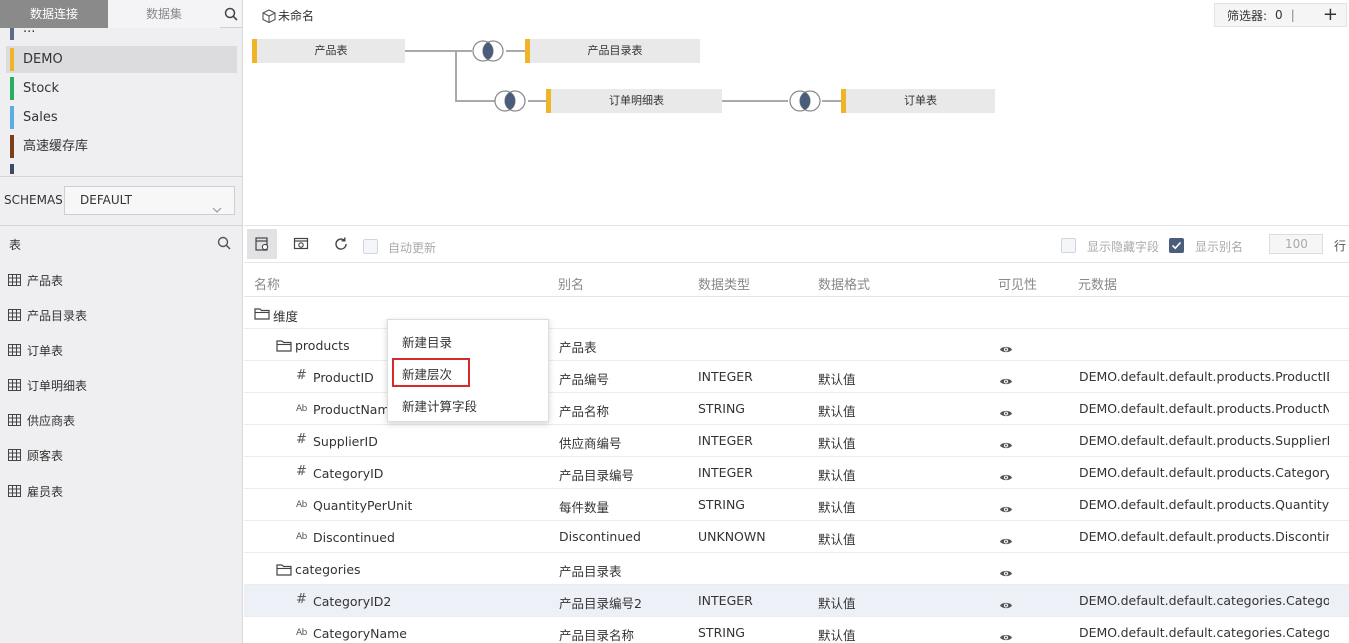 The height and width of the screenshot is (643, 1349). Describe the element at coordinates (121, 117) in the screenshot. I see `datasource-item-sales: Sales` at that location.